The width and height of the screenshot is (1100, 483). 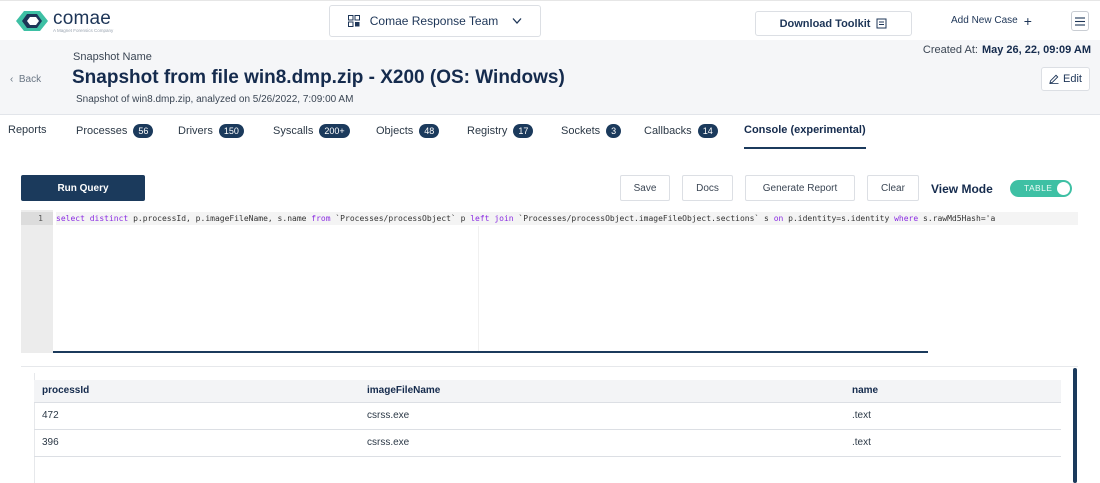 What do you see at coordinates (429, 131) in the screenshot?
I see `count-badge: 48` at bounding box center [429, 131].